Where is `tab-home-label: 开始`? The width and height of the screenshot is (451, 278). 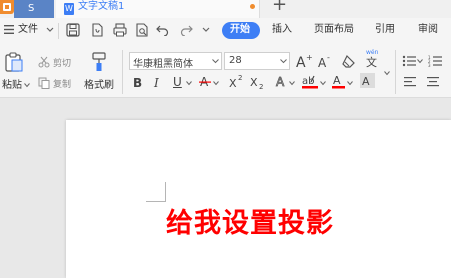 tab-home-label: 开始 is located at coordinates (240, 29).